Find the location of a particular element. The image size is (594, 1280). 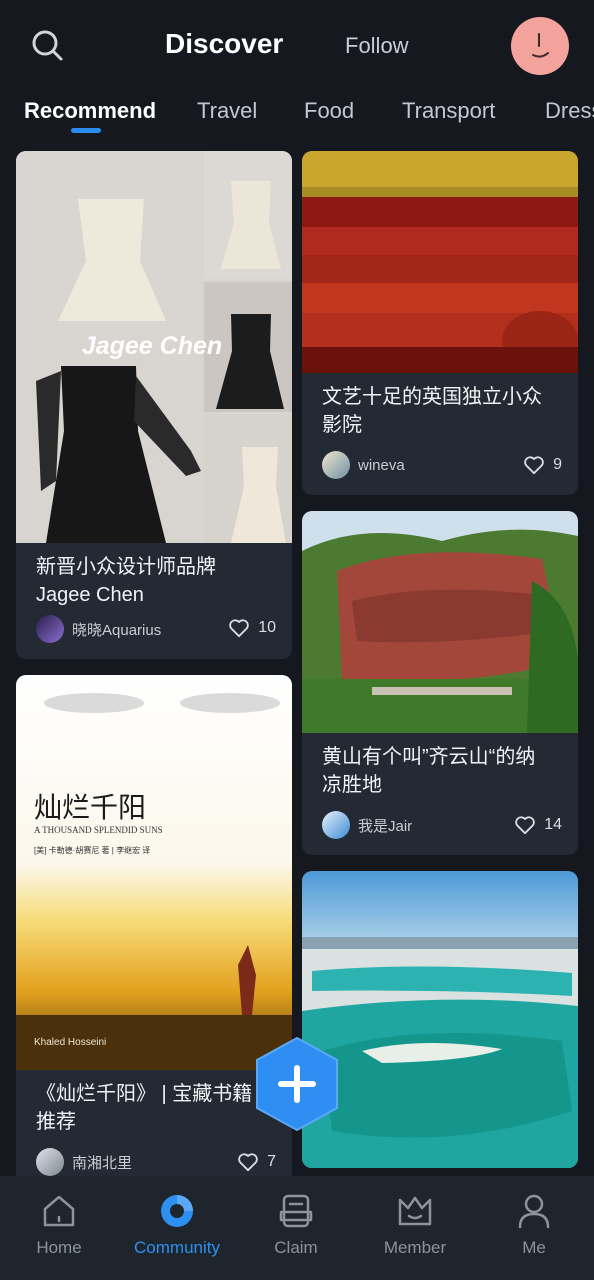

image-overlay-text: Jagee Chen is located at coordinates (152, 346).